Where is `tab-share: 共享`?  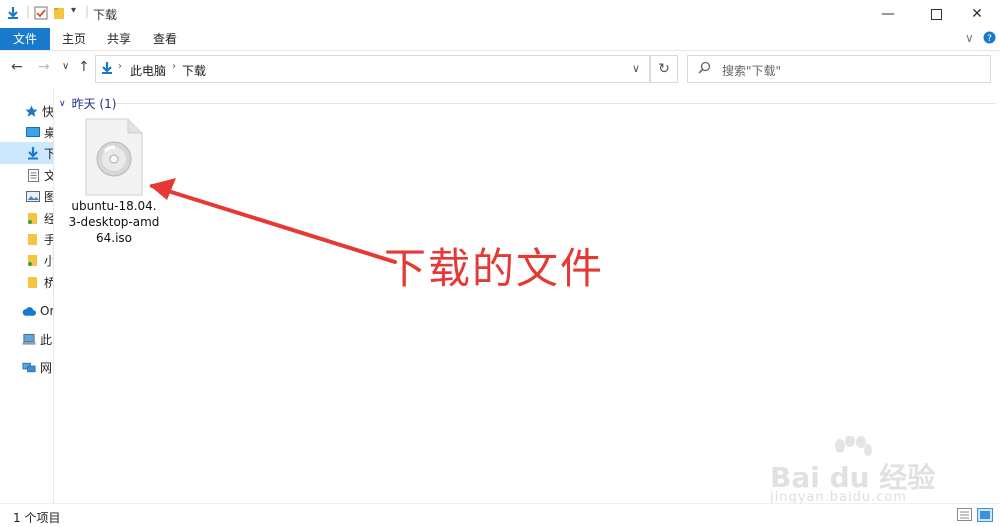
tab-share: 共享 is located at coordinates (119, 39).